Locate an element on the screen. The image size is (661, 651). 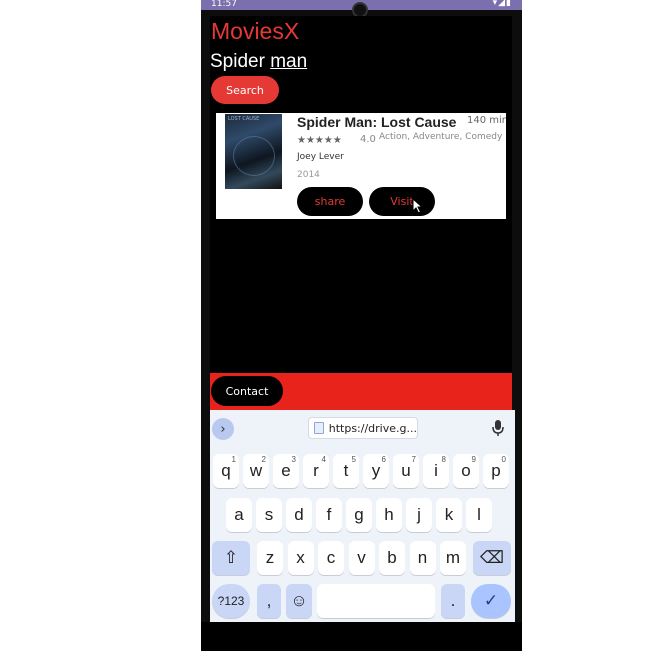
key-g: g is located at coordinates (359, 515).